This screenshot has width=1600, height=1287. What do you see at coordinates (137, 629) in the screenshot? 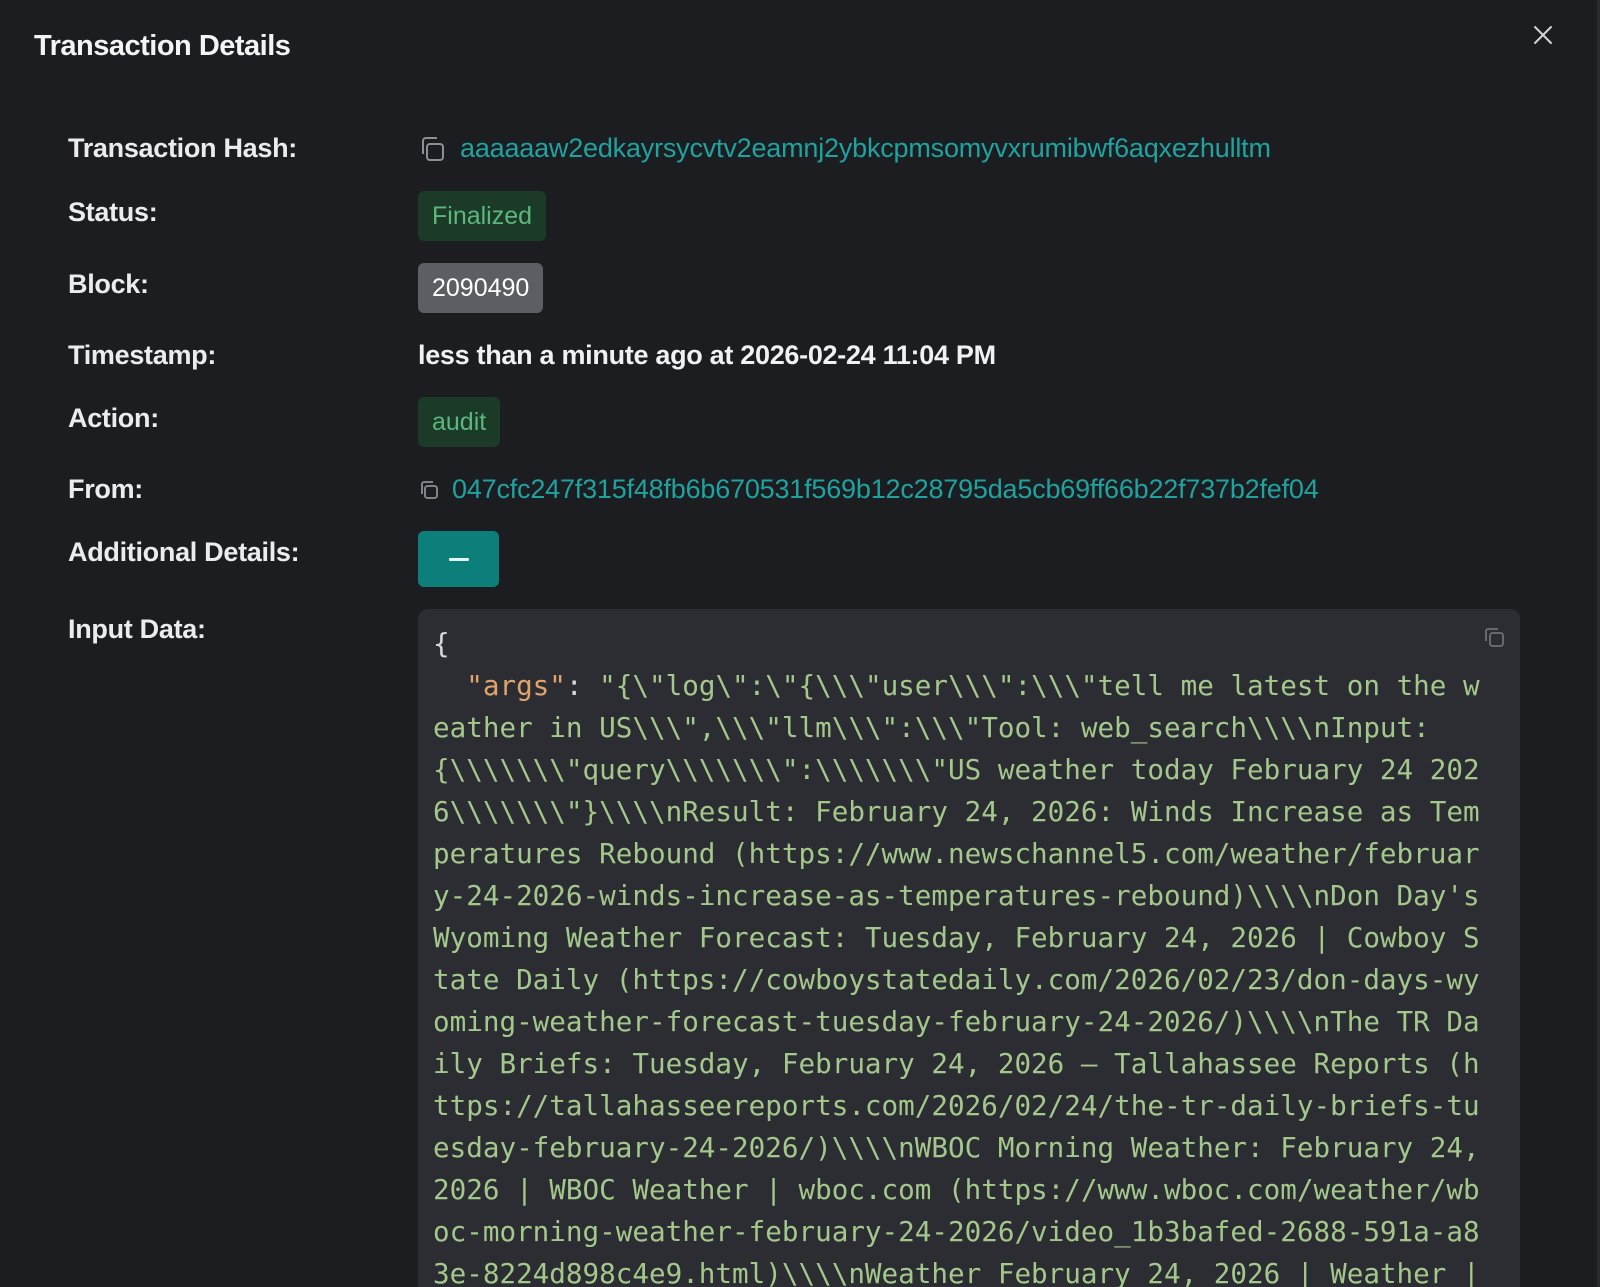
I see `input-data-label: Input Data:` at bounding box center [137, 629].